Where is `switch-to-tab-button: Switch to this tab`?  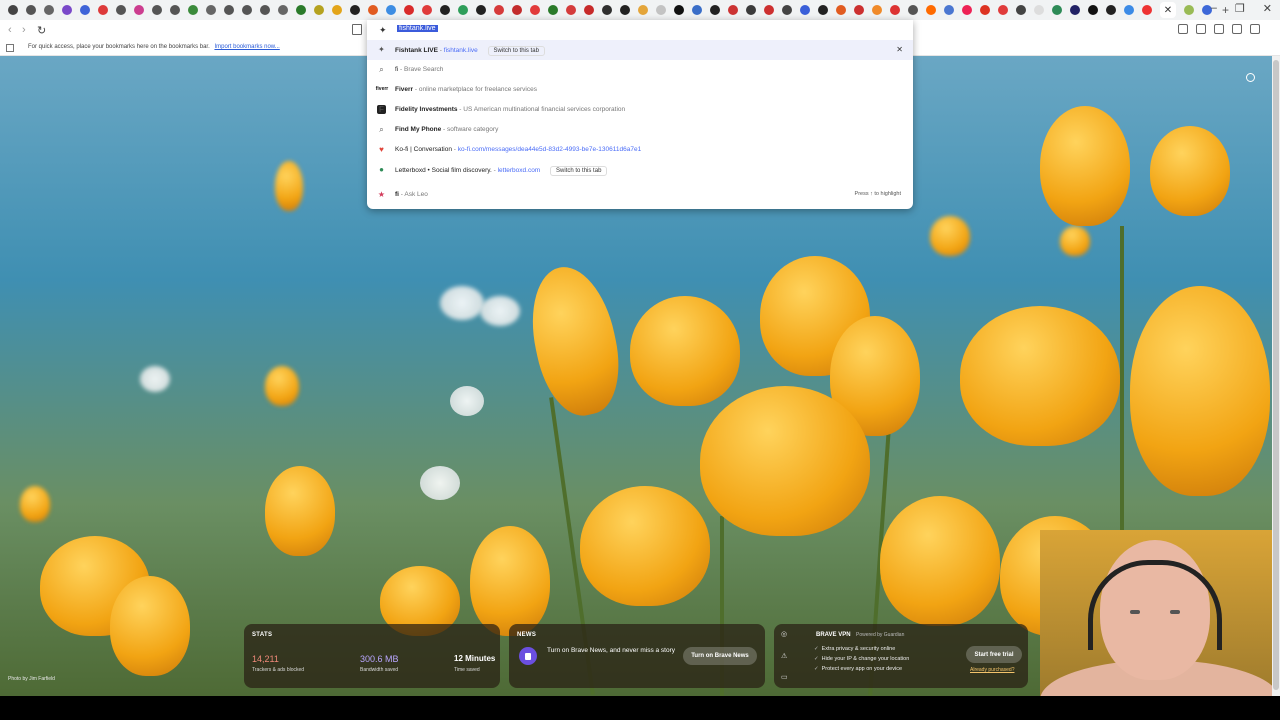 switch-to-tab-button: Switch to this tab is located at coordinates (579, 171).